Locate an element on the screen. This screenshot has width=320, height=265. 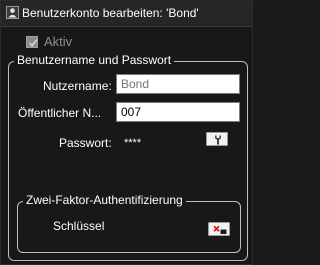
two-factor-legend: Zwei-Faktor-Authentifizierung is located at coordinates (104, 200).